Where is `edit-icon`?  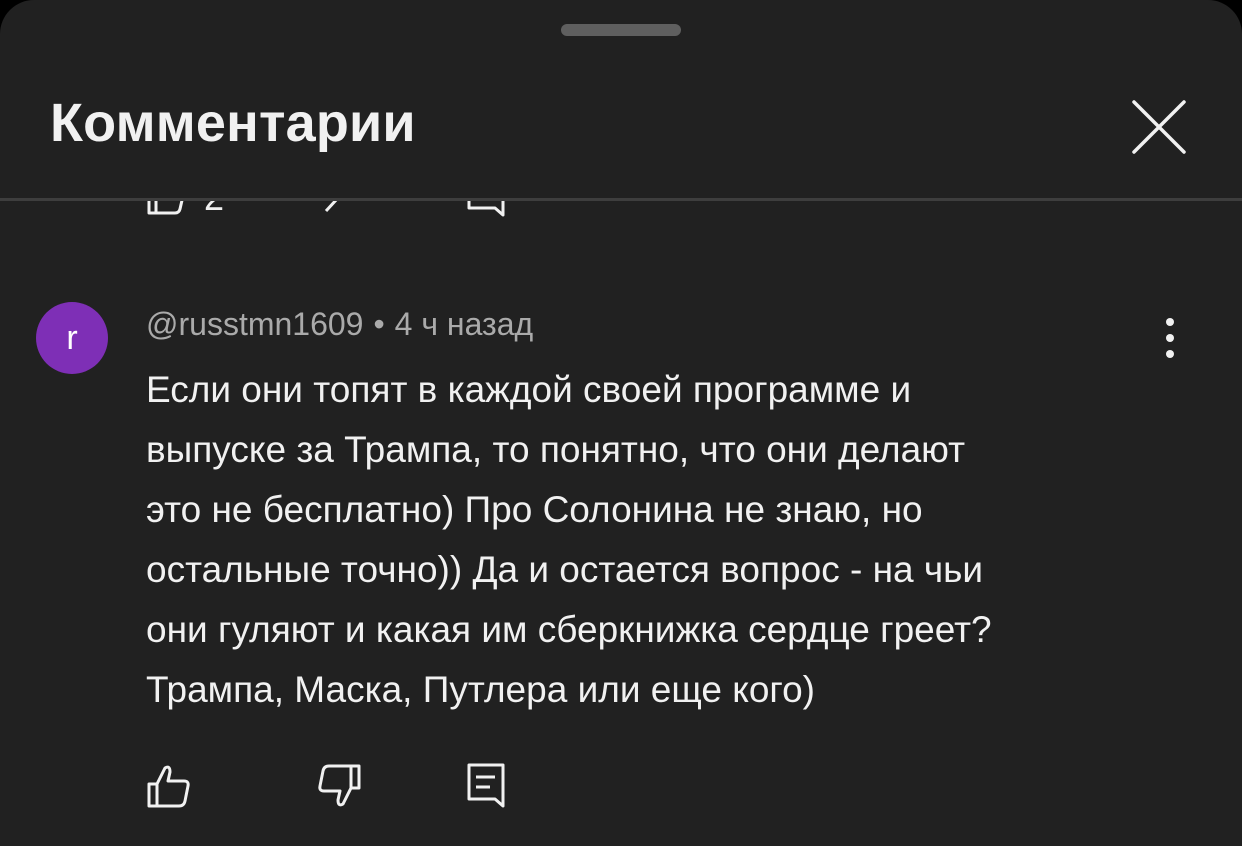
edit-icon is located at coordinates (337, 208).